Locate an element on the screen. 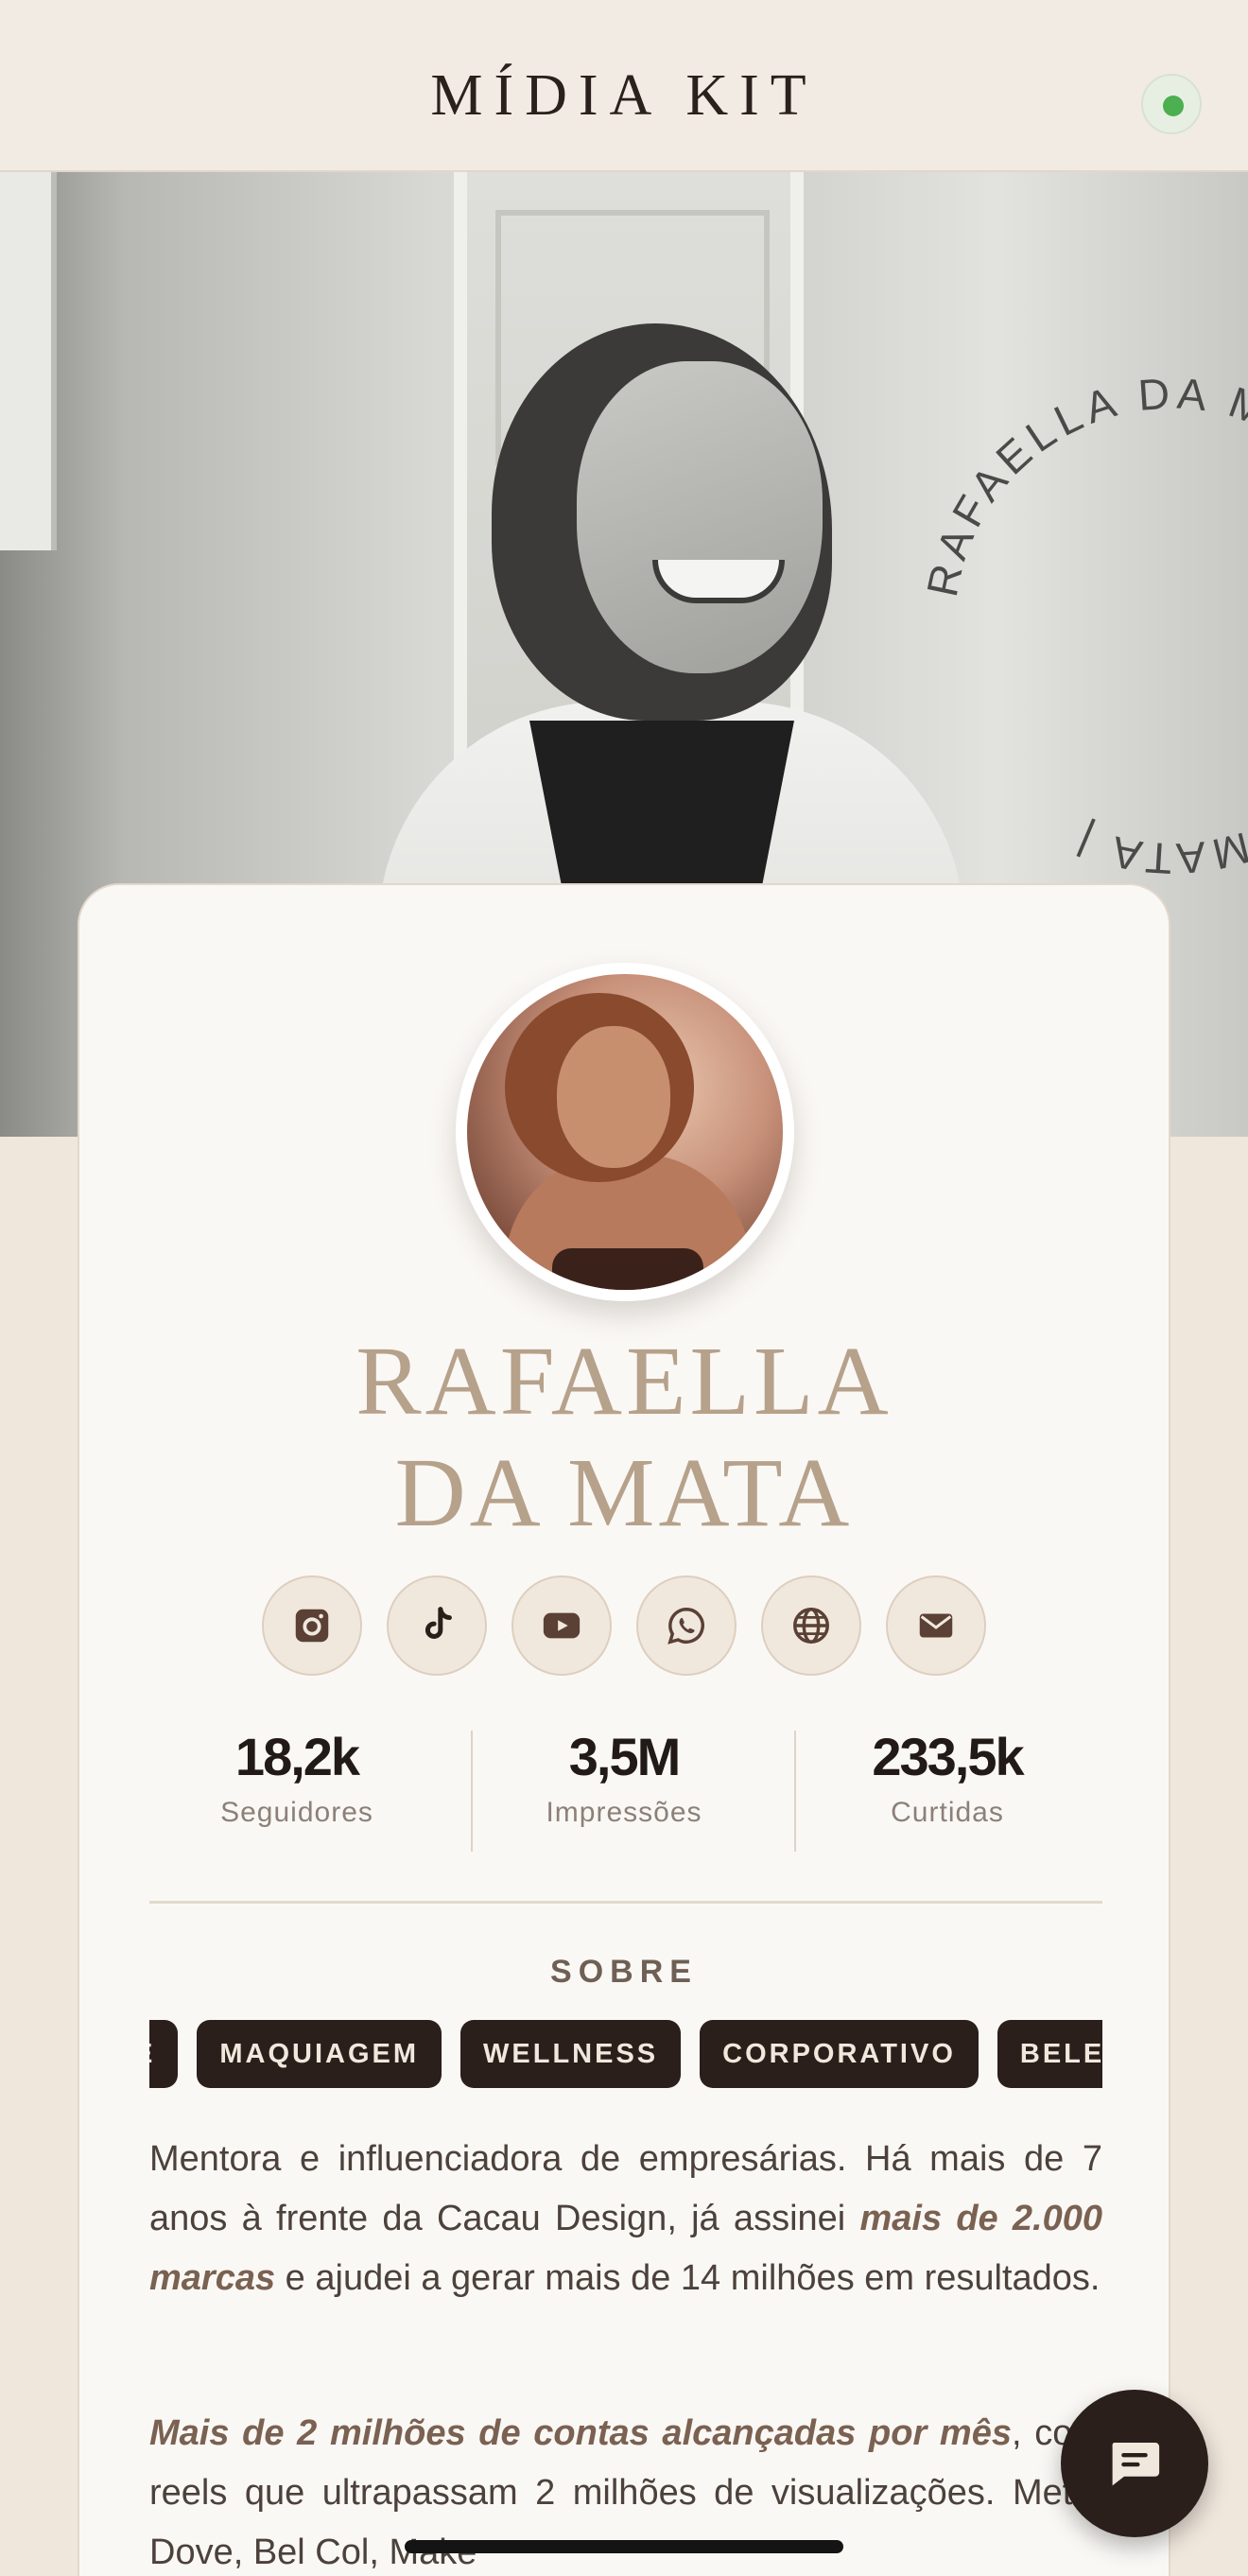  instagram-icon is located at coordinates (312, 1626).